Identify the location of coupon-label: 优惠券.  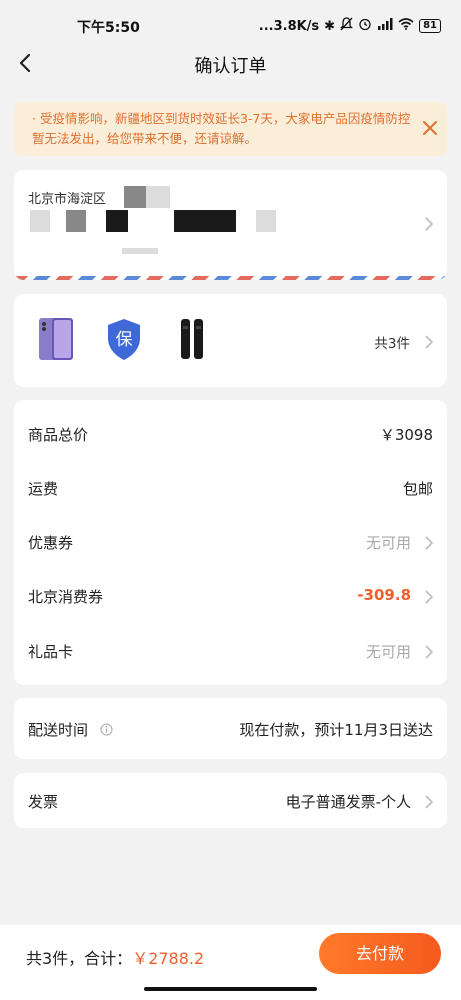
(51, 543).